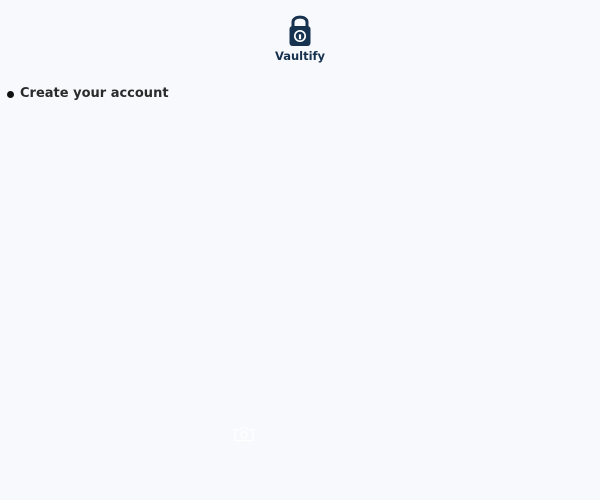 The height and width of the screenshot is (500, 600). I want to click on step-title: Create your account, so click(94, 93).